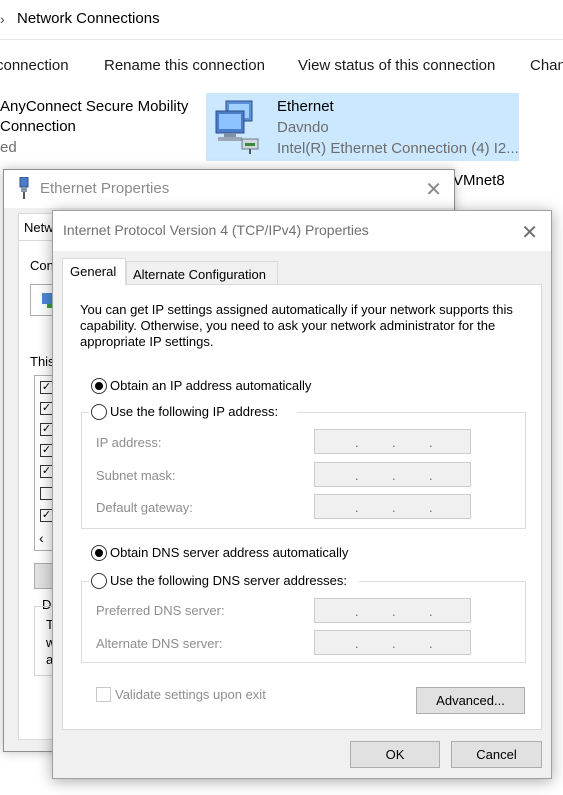 The width and height of the screenshot is (563, 795). Describe the element at coordinates (229, 552) in the screenshot. I see `obtain-dns-auto-label: Obtain DNS server address automatically` at that location.